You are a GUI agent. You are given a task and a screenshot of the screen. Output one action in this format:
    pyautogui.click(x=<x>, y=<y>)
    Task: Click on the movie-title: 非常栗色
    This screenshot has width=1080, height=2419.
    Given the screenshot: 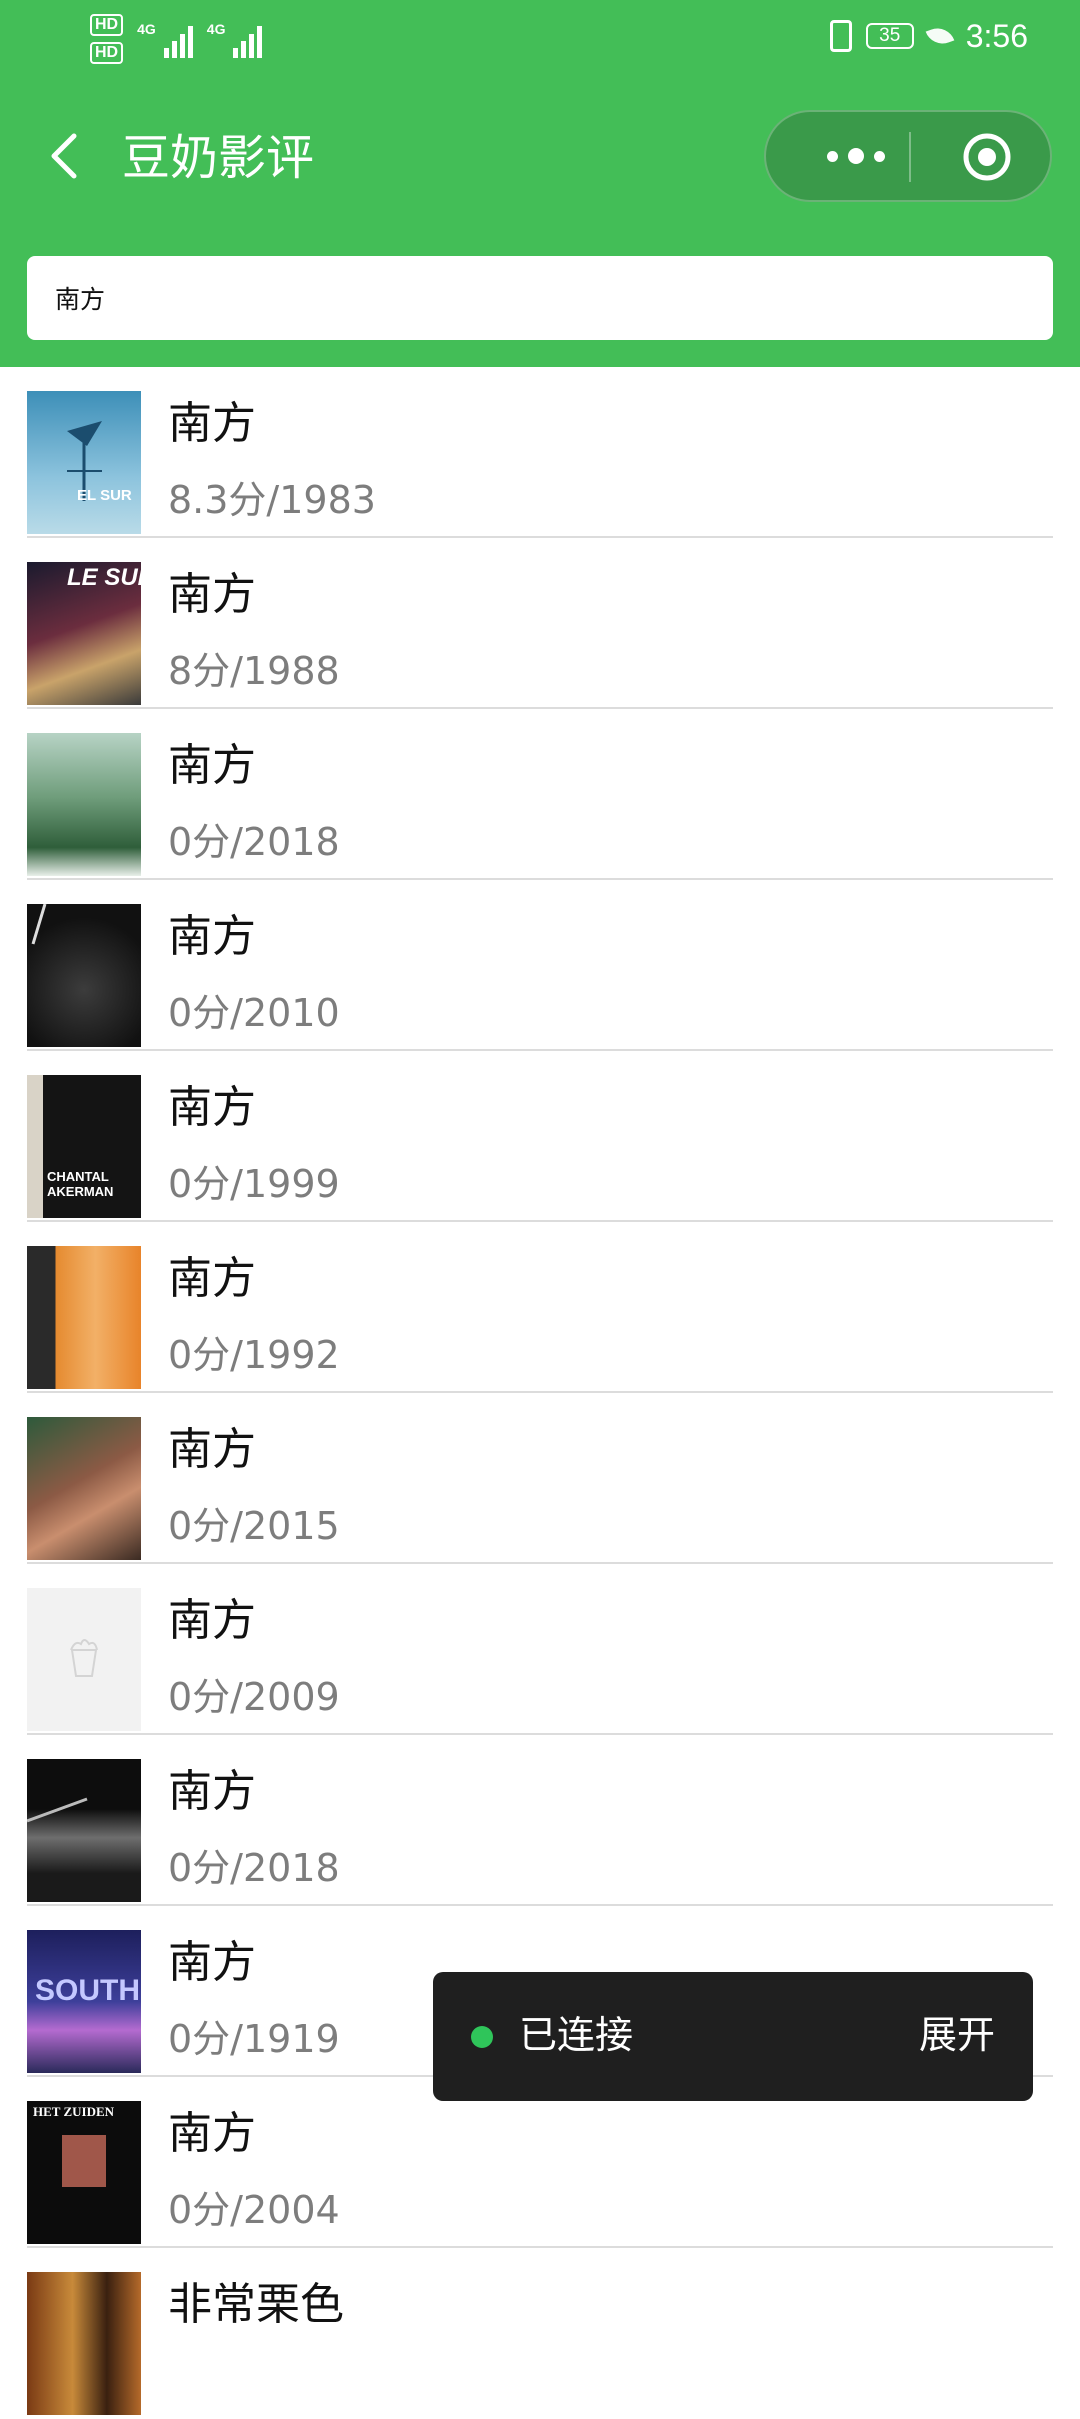 What is the action you would take?
    pyautogui.click(x=256, y=2304)
    